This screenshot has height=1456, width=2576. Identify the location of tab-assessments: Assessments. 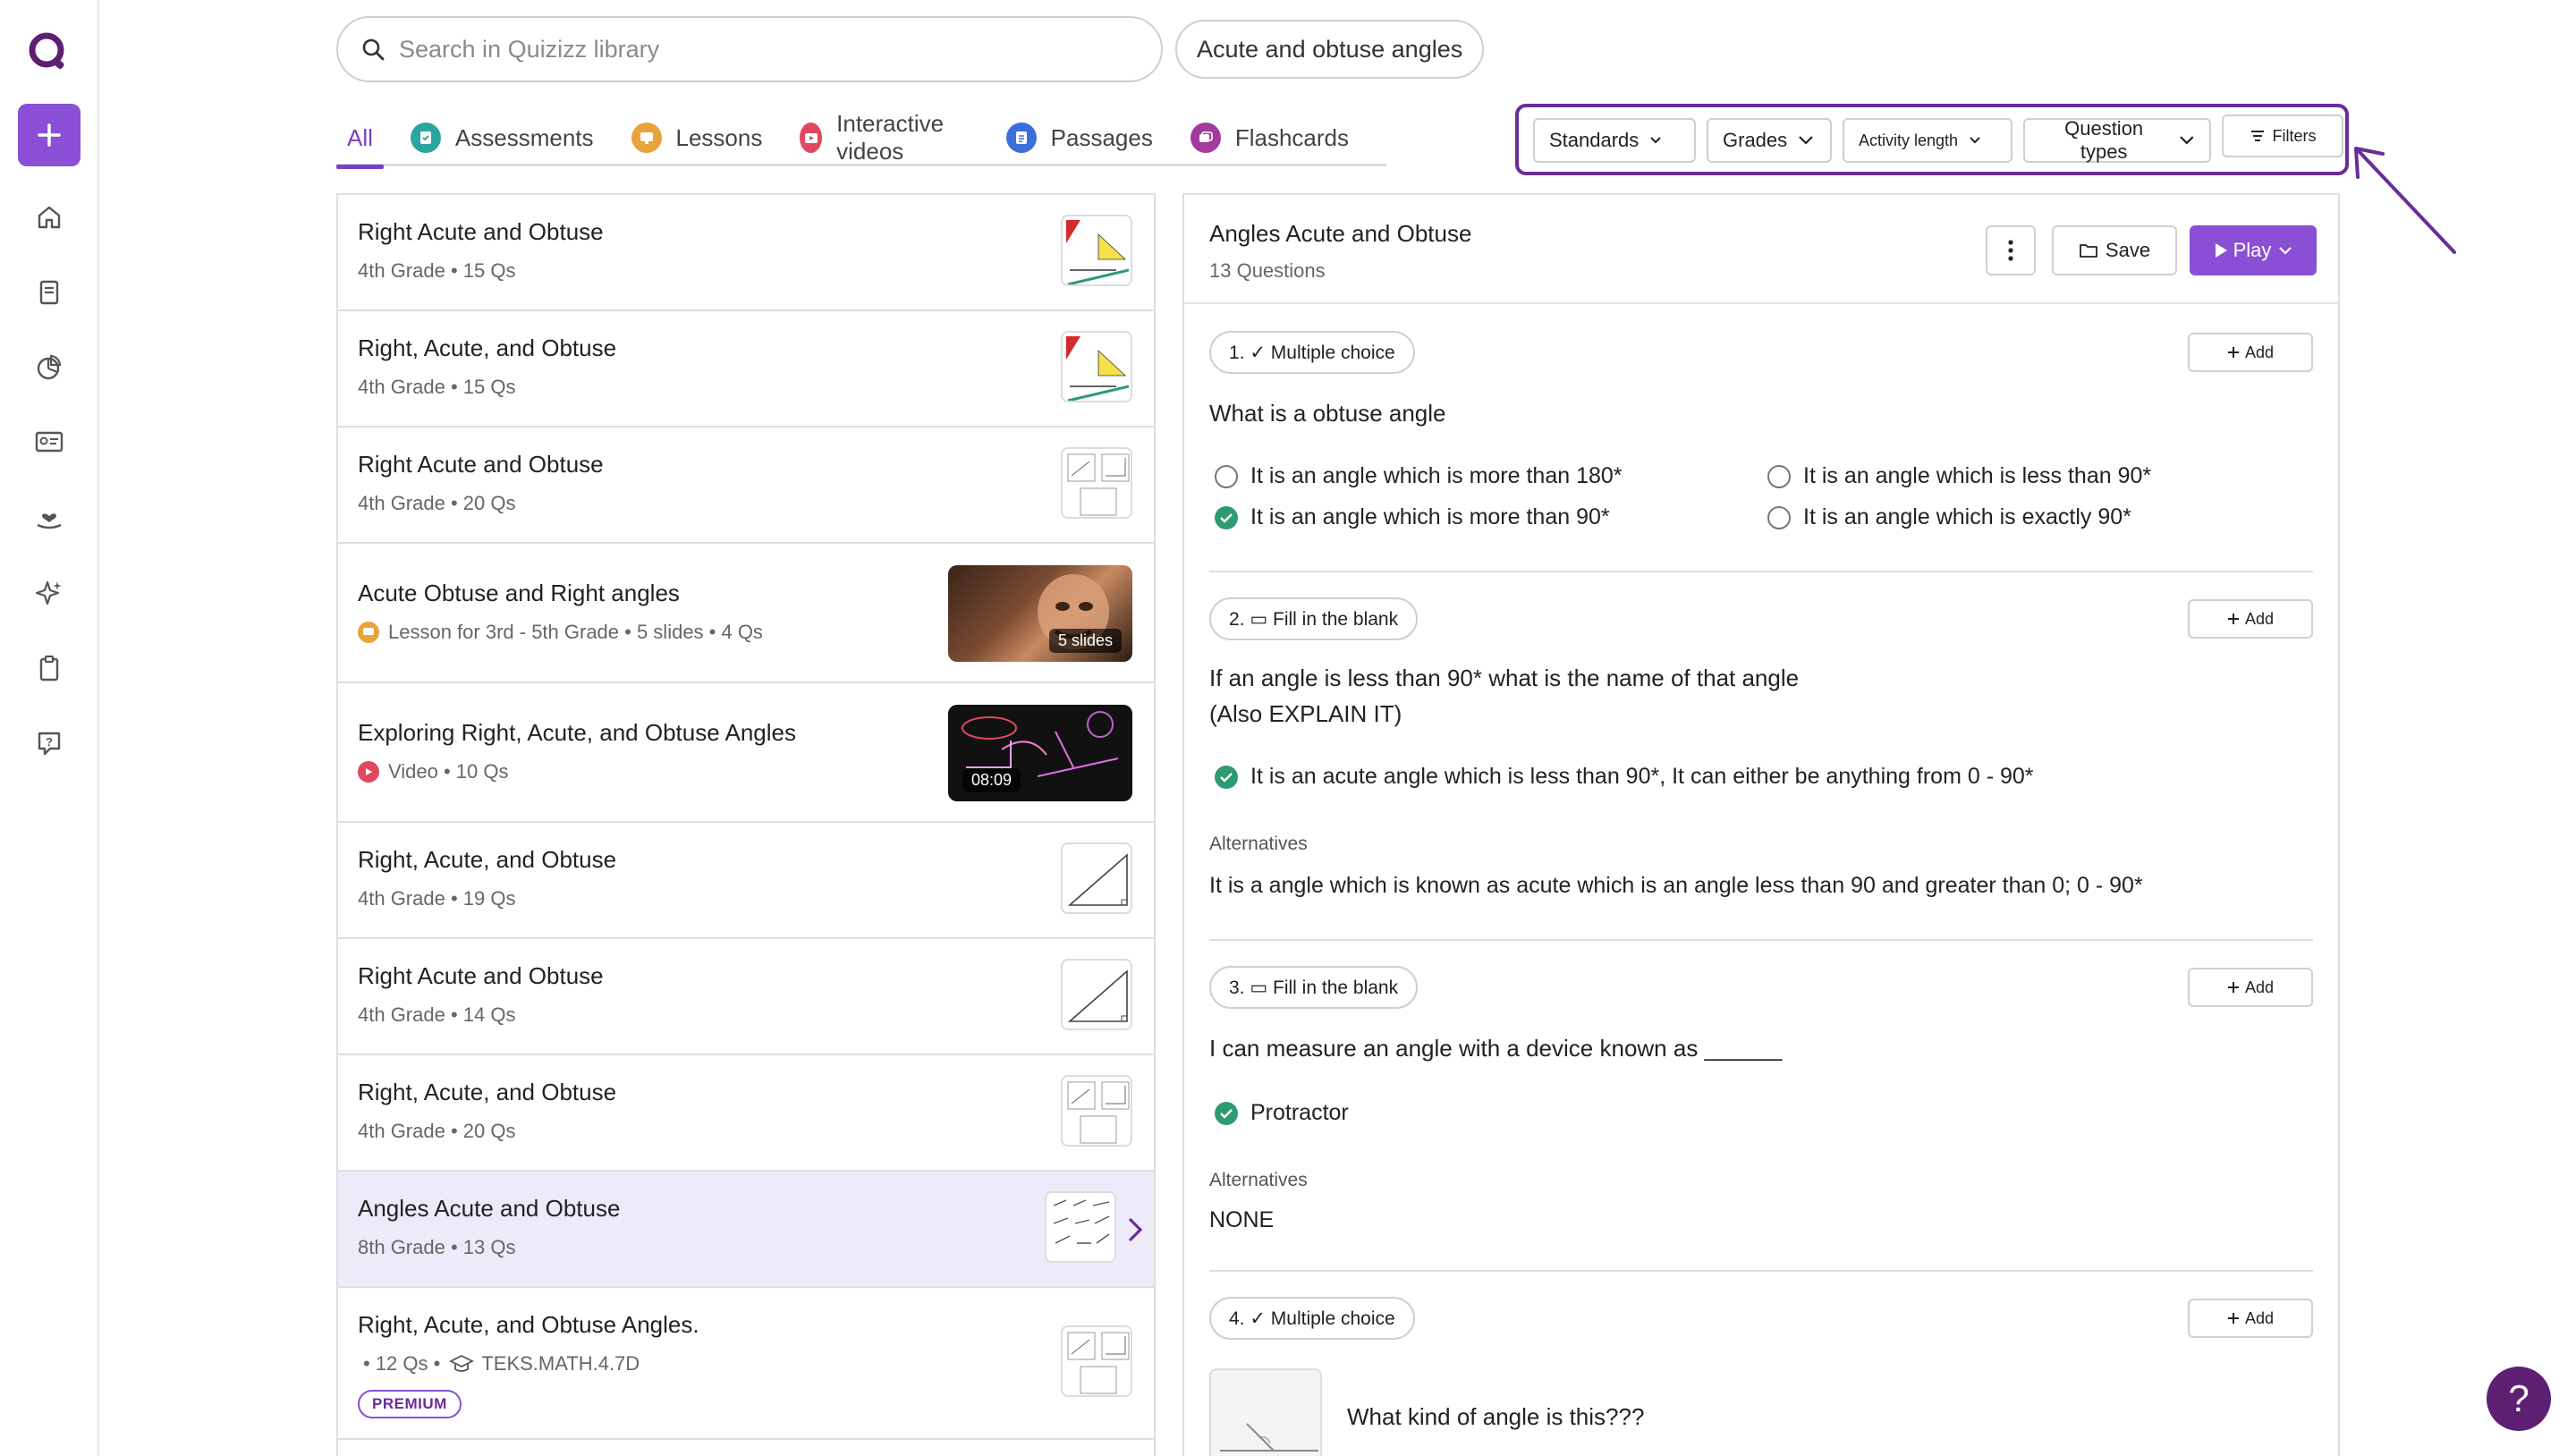
(502, 138).